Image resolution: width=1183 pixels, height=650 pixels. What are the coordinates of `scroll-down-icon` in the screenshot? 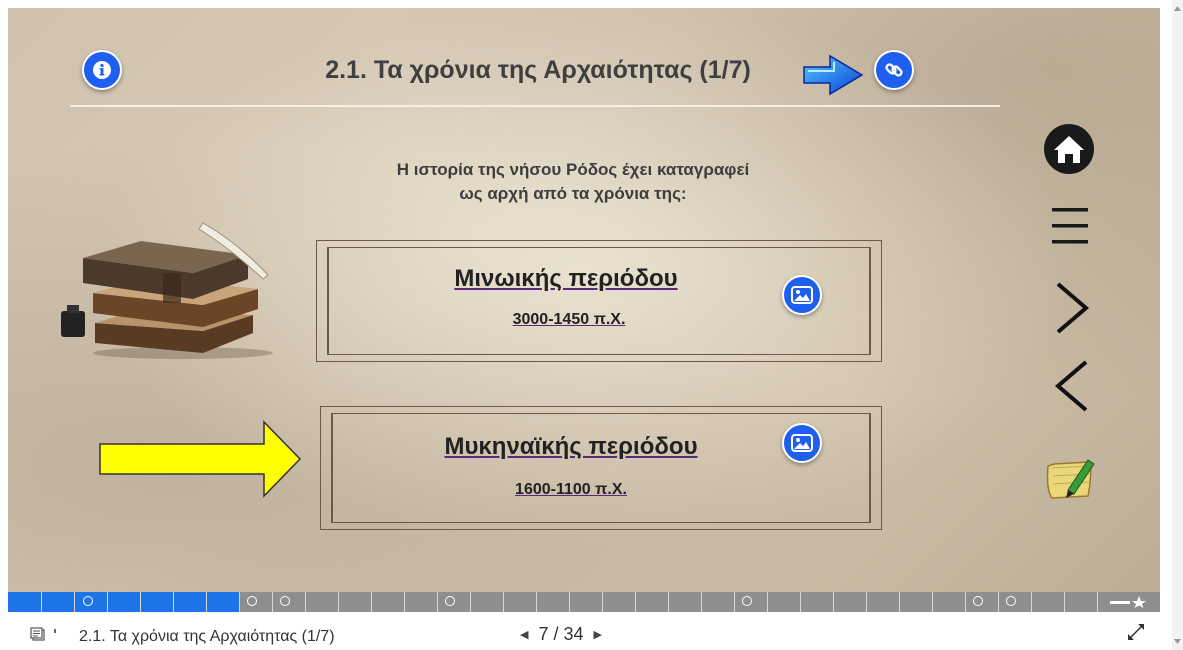 It's located at (1177, 641).